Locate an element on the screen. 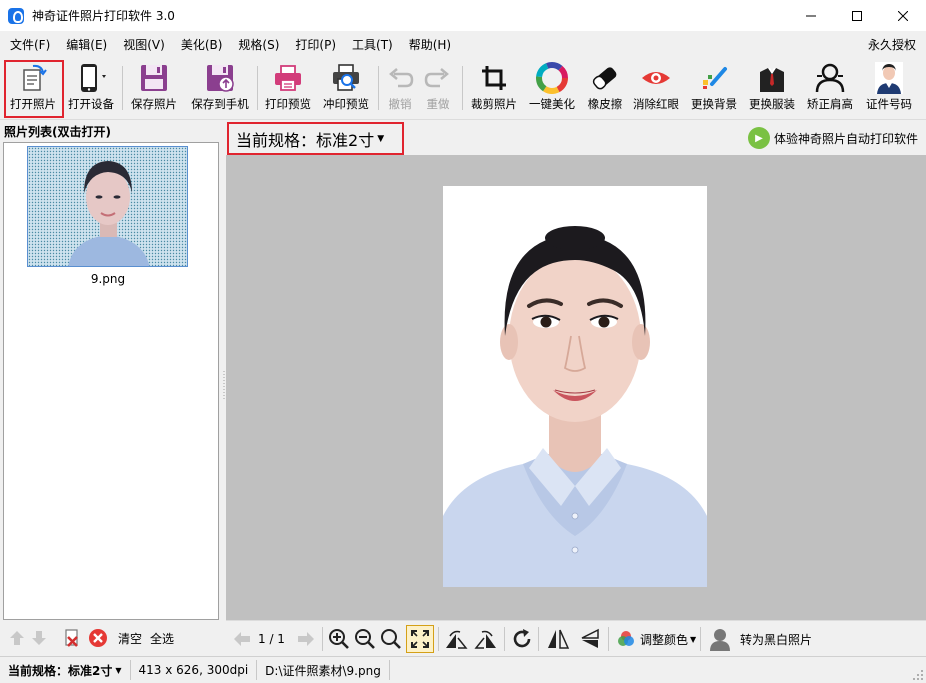  prev-page-button is located at coordinates (242, 639).